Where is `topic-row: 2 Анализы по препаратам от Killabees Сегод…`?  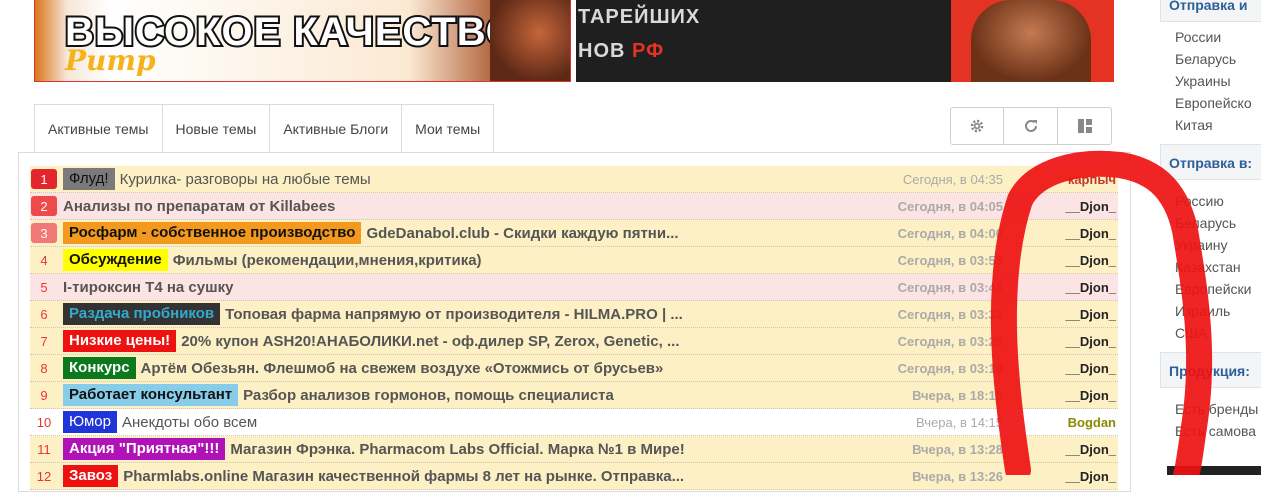 topic-row: 2 Анализы по препаратам от Killabees Сегод… is located at coordinates (574, 206).